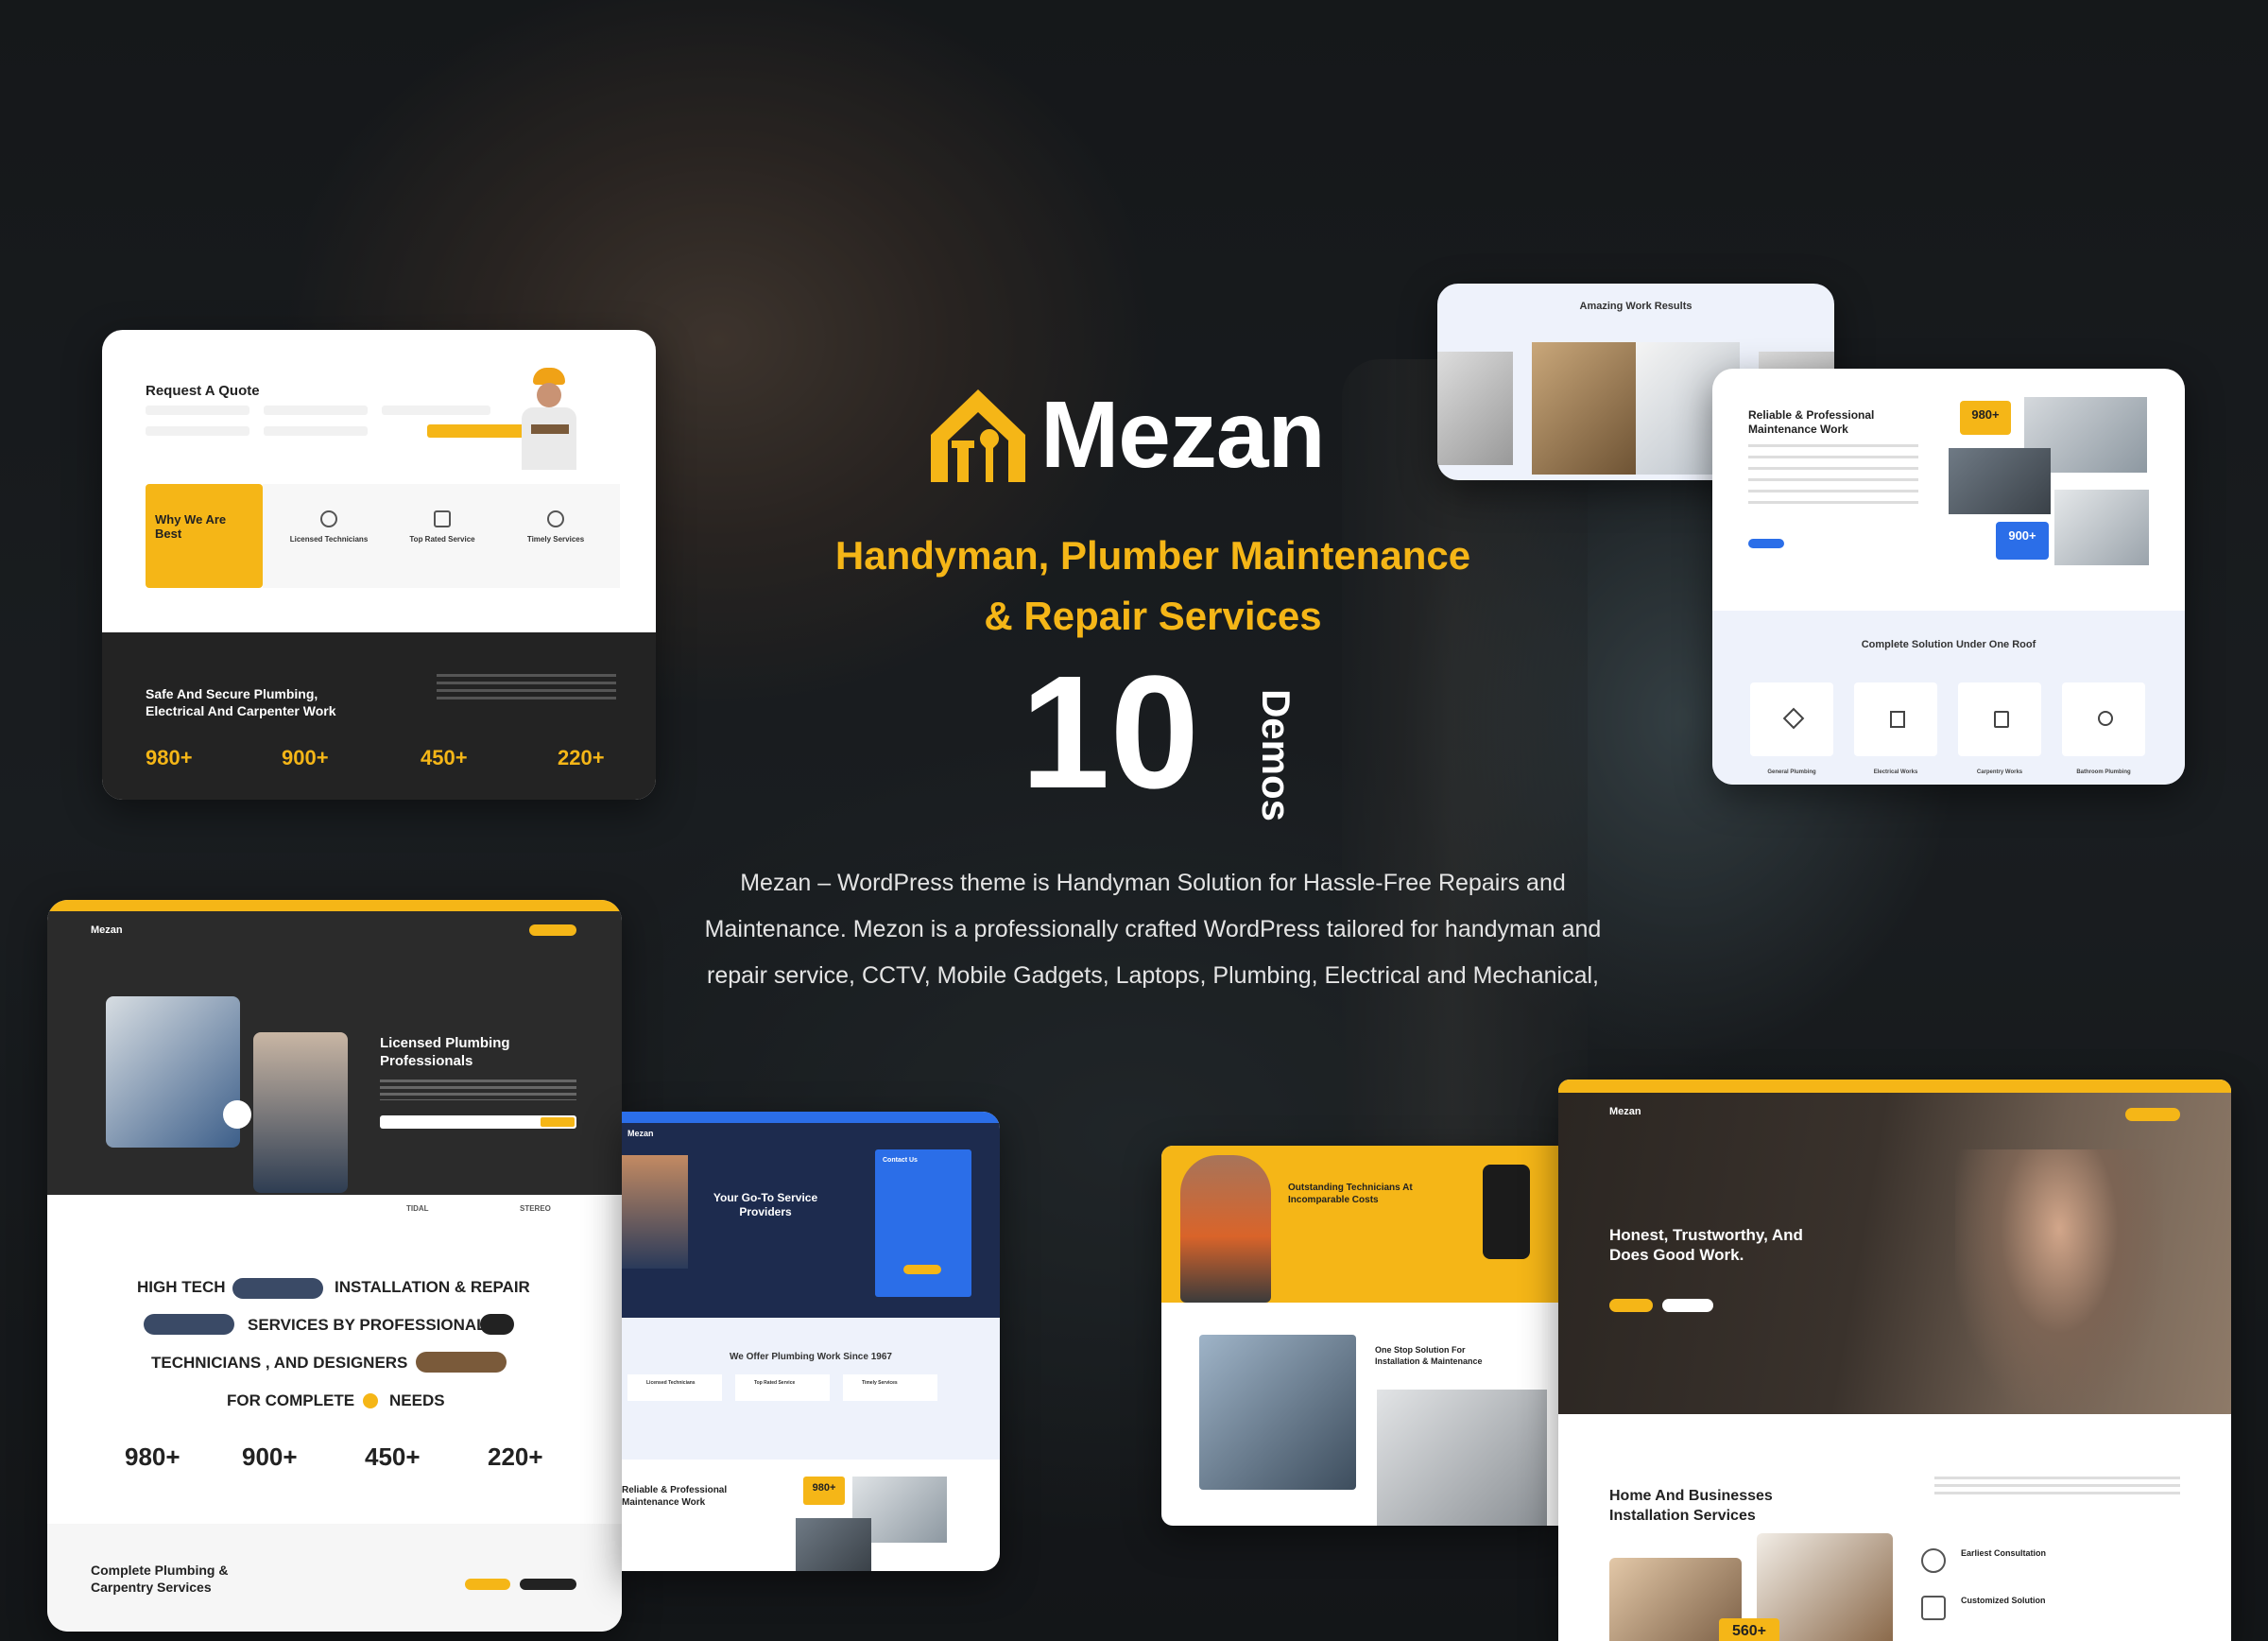  I want to click on stat-value: 450+, so click(444, 757).